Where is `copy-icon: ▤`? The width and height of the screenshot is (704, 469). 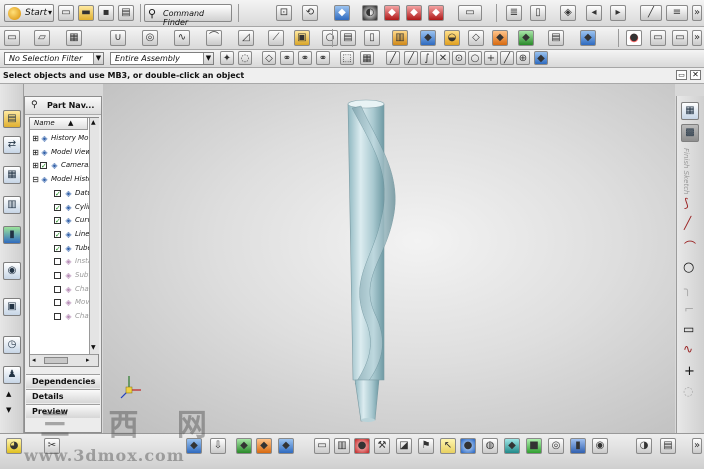
copy-icon: ▤ is located at coordinates (556, 38).